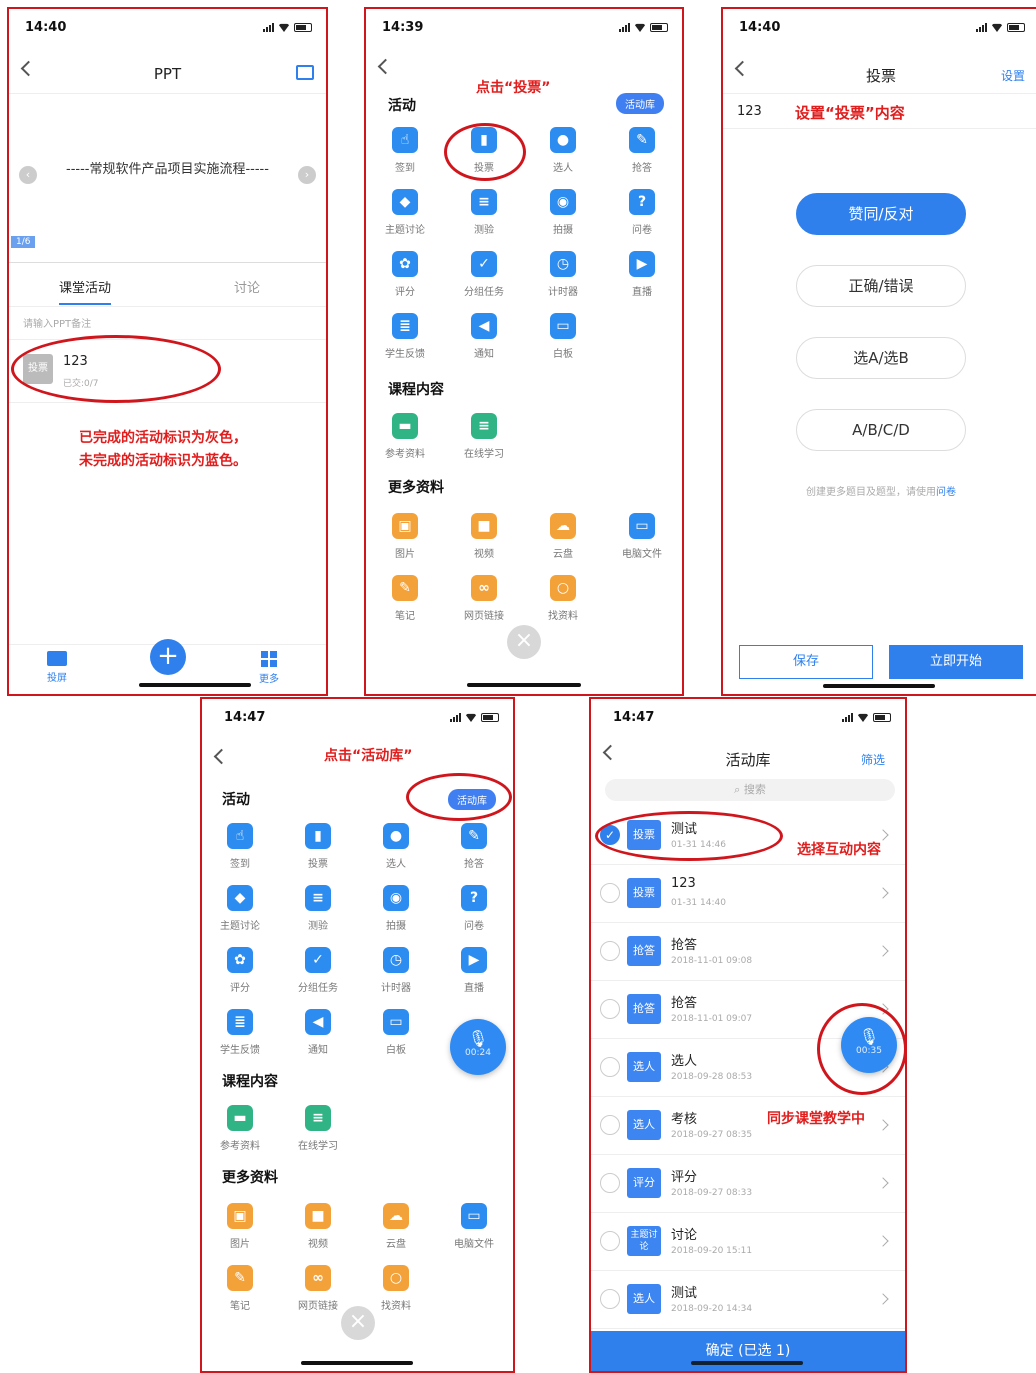 This screenshot has height=1373, width=1036. What do you see at coordinates (749, 111) in the screenshot?
I see `vote-title-input: 123` at bounding box center [749, 111].